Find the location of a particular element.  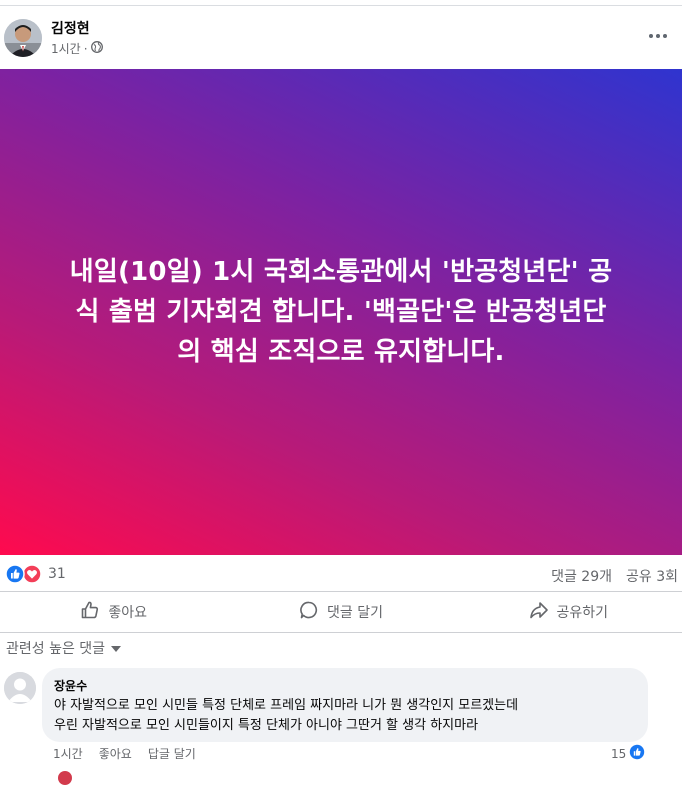

love-reaction-icon is located at coordinates (32, 574).